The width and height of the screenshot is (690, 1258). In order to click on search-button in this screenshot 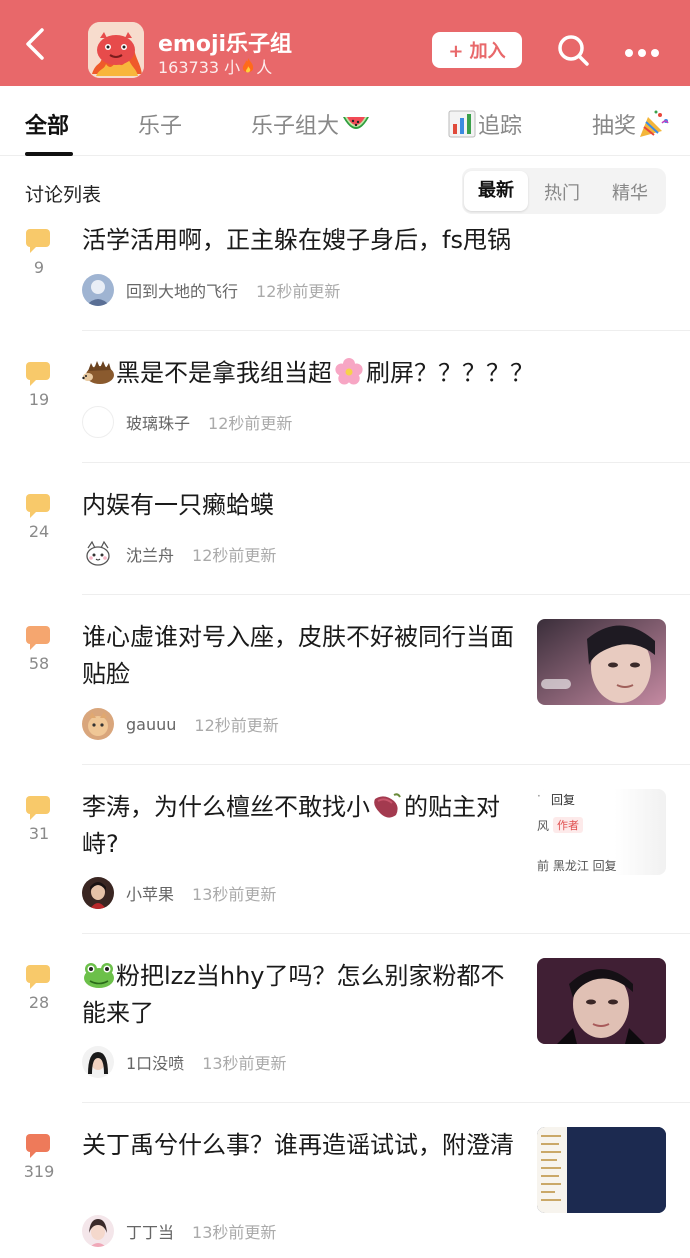, I will do `click(573, 50)`.